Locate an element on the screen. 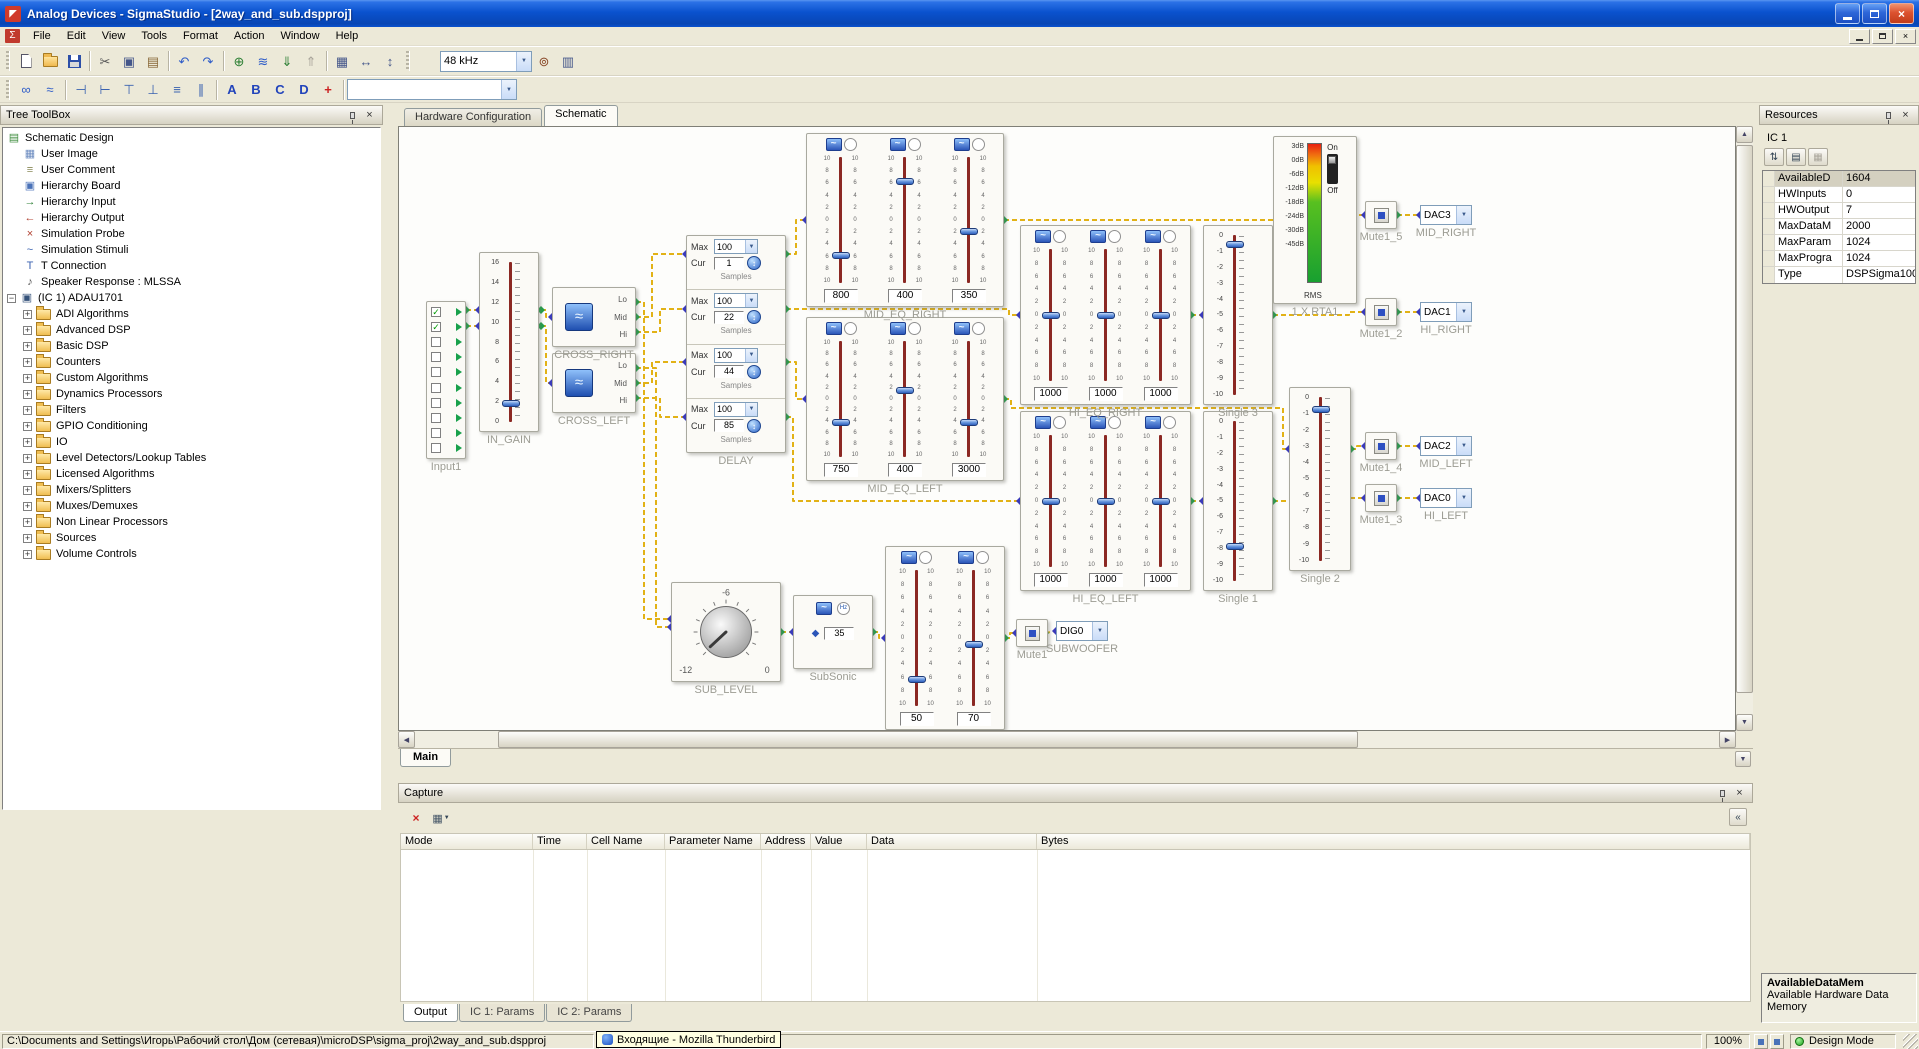  property-row: AvailableD 1604 is located at coordinates (1839, 179).